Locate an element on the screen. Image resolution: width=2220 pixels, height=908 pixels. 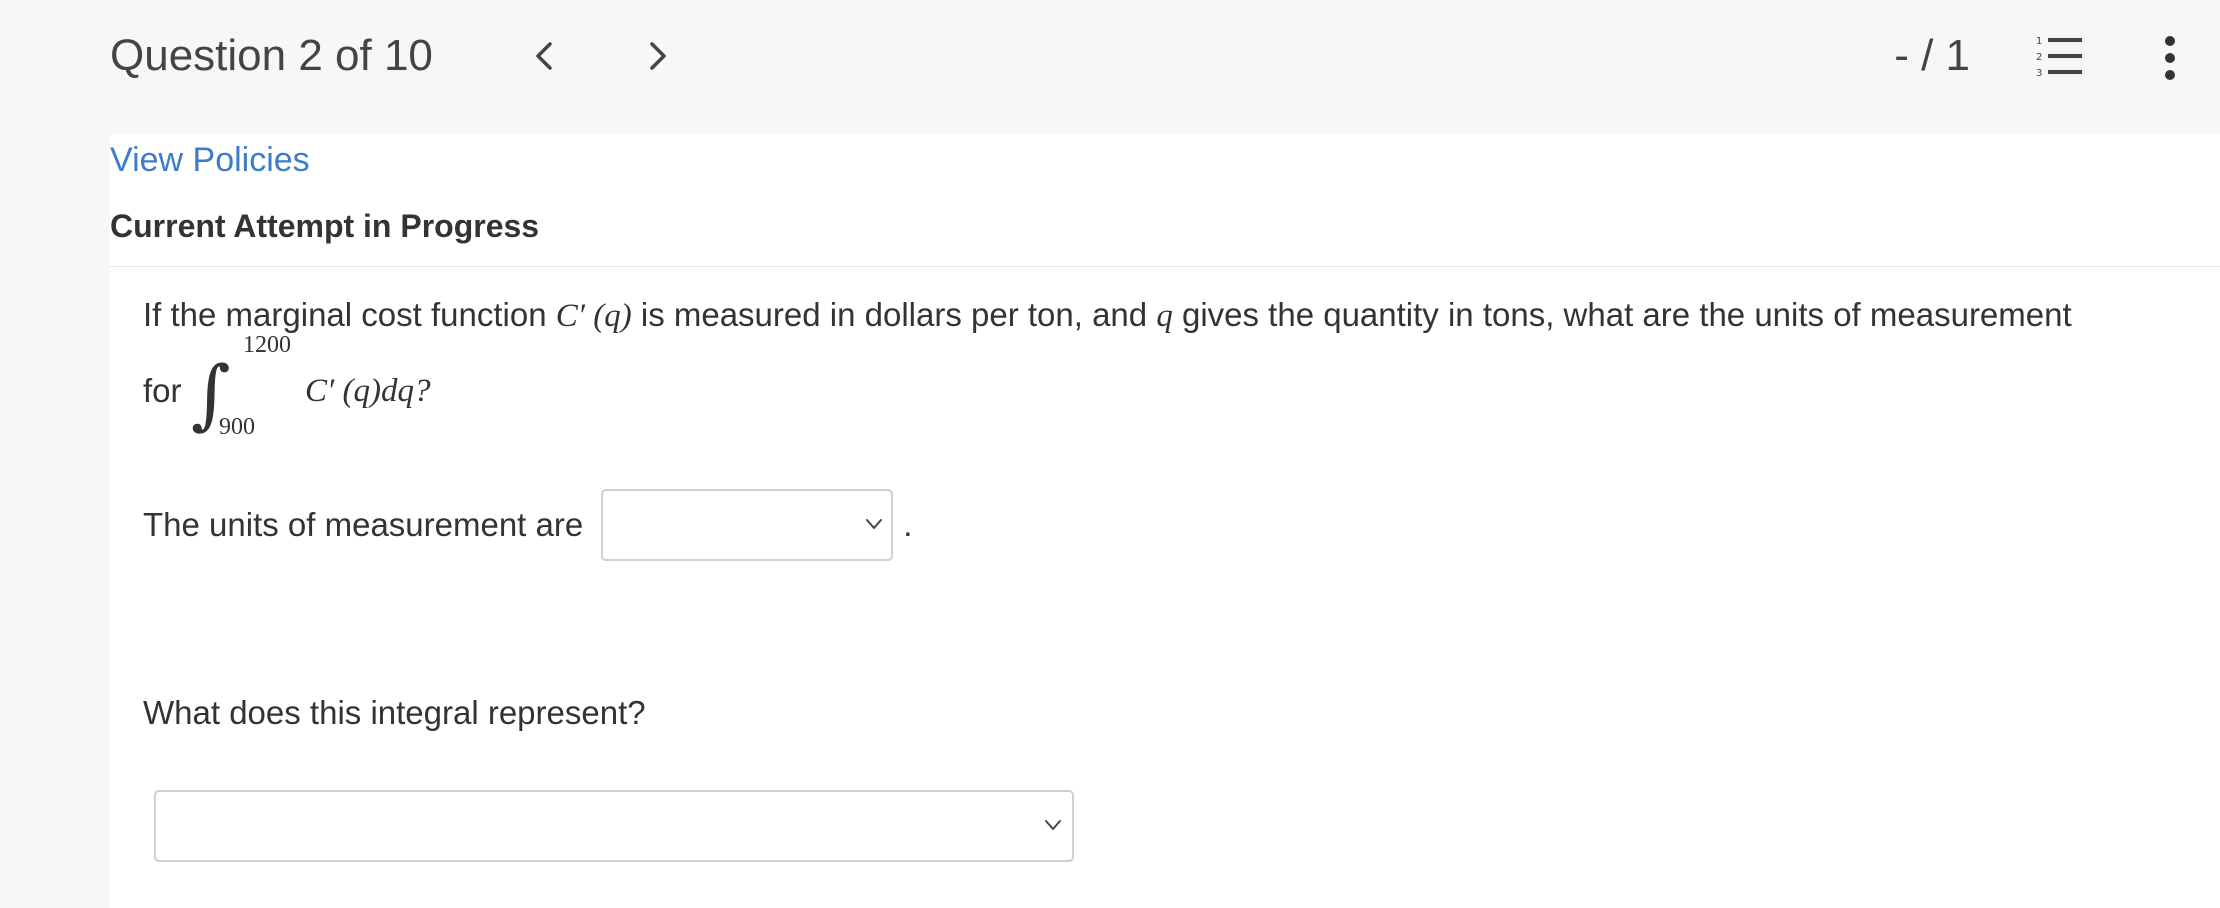
prompt-text-1: If the marginal cost function is located at coordinates (349, 314).